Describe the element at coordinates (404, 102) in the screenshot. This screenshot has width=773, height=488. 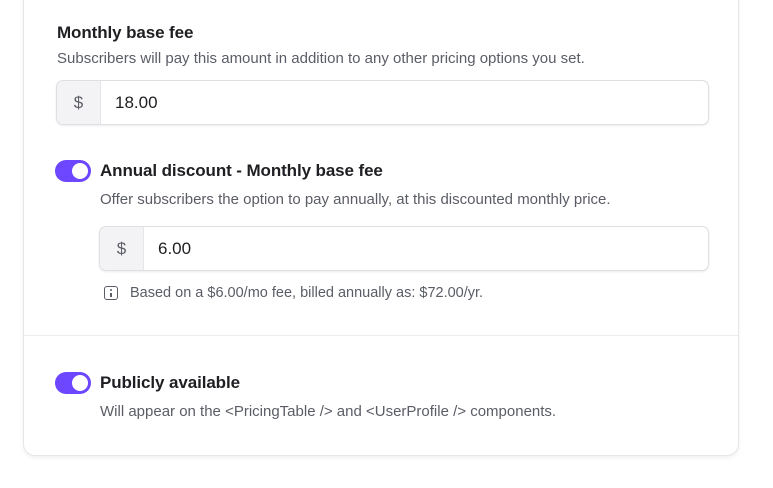
I see `base-fee-value: 18.00` at that location.